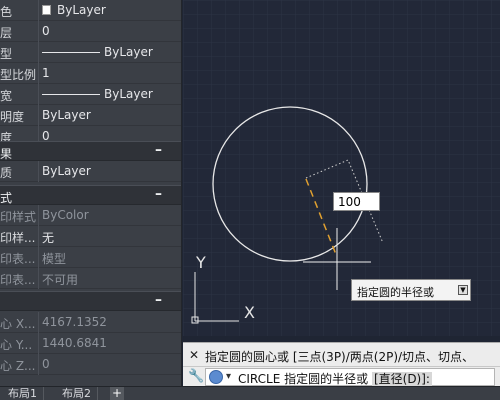 The height and width of the screenshot is (400, 500). I want to click on prop-row-material: 质 ByLayer, so click(90, 171).